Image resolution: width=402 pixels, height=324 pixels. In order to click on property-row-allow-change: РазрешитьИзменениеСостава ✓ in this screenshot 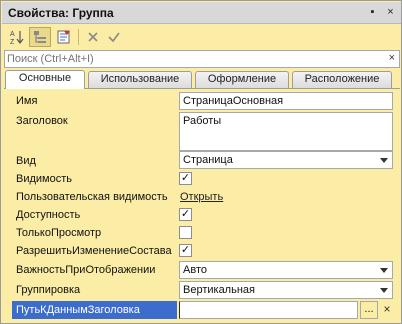, I will do `click(202, 251)`.